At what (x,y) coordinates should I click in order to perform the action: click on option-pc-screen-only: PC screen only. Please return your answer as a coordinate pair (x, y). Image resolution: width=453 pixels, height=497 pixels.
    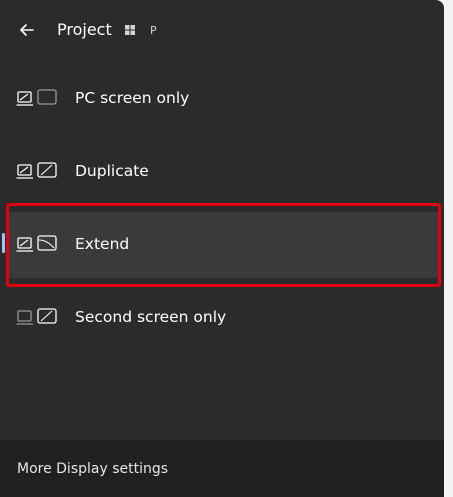
    Looking at the image, I should click on (222, 99).